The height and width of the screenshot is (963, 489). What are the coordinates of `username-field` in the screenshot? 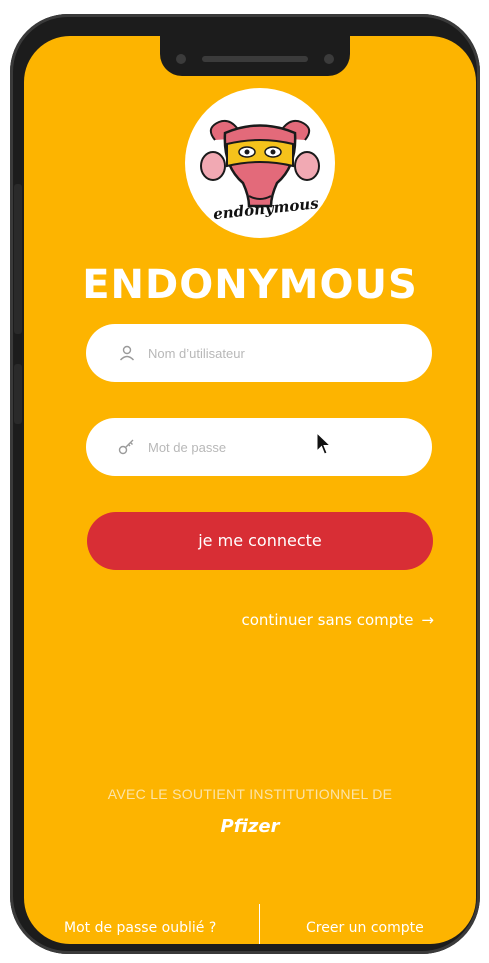 It's located at (259, 353).